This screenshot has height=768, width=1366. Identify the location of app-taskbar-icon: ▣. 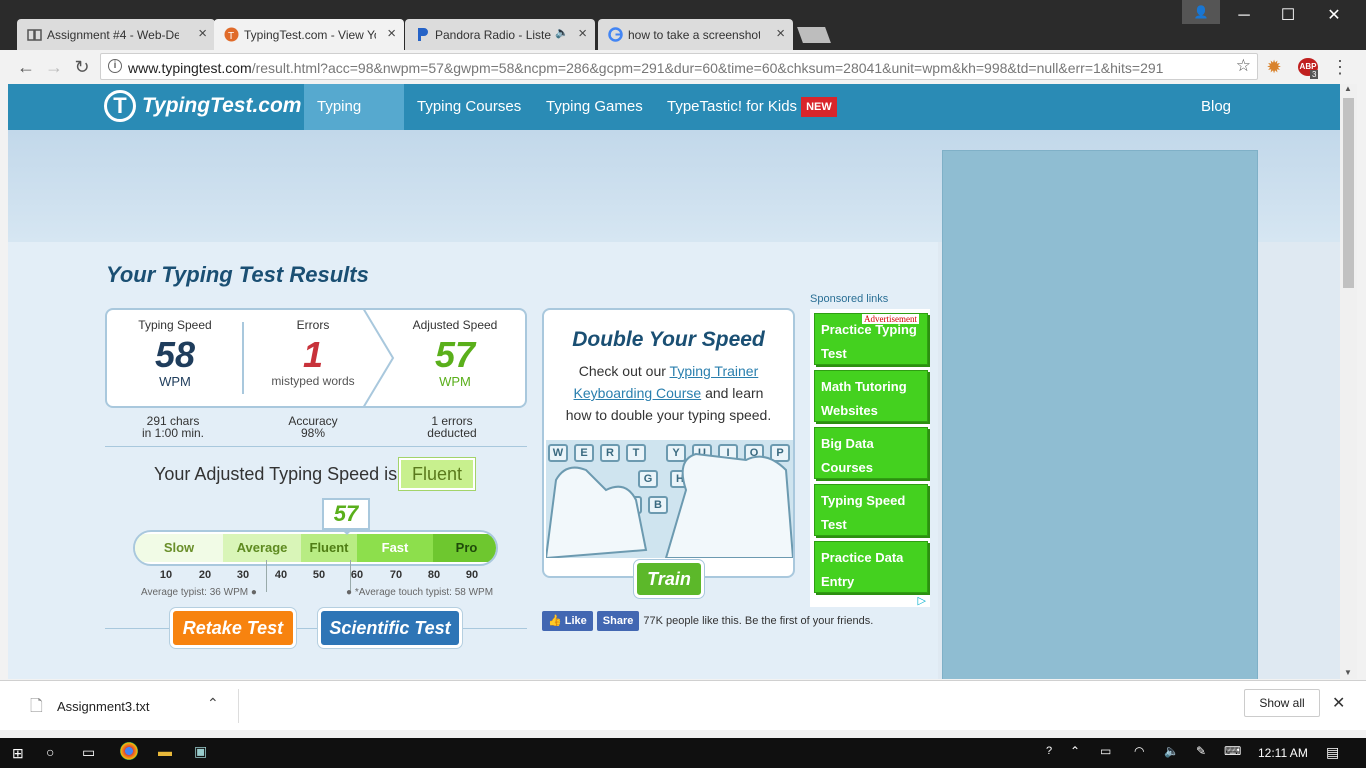
(200, 751).